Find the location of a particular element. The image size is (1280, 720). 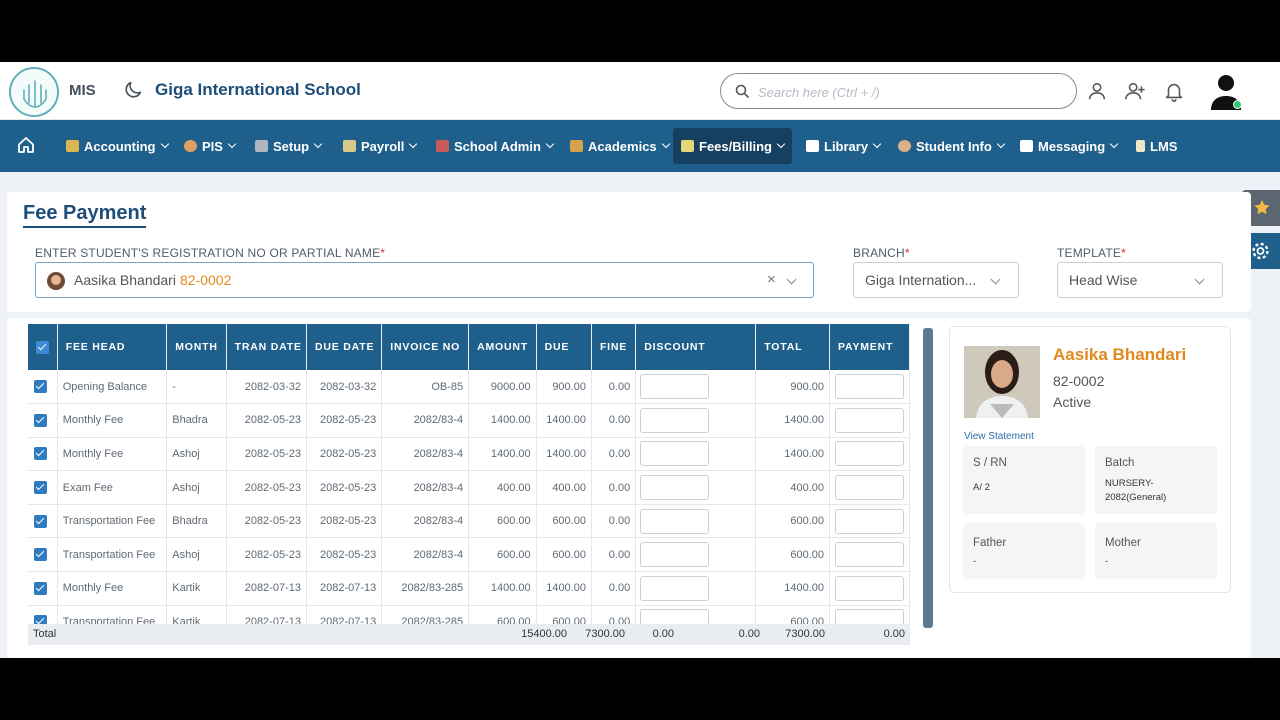

total-fine: 0.00 is located at coordinates (663, 634).